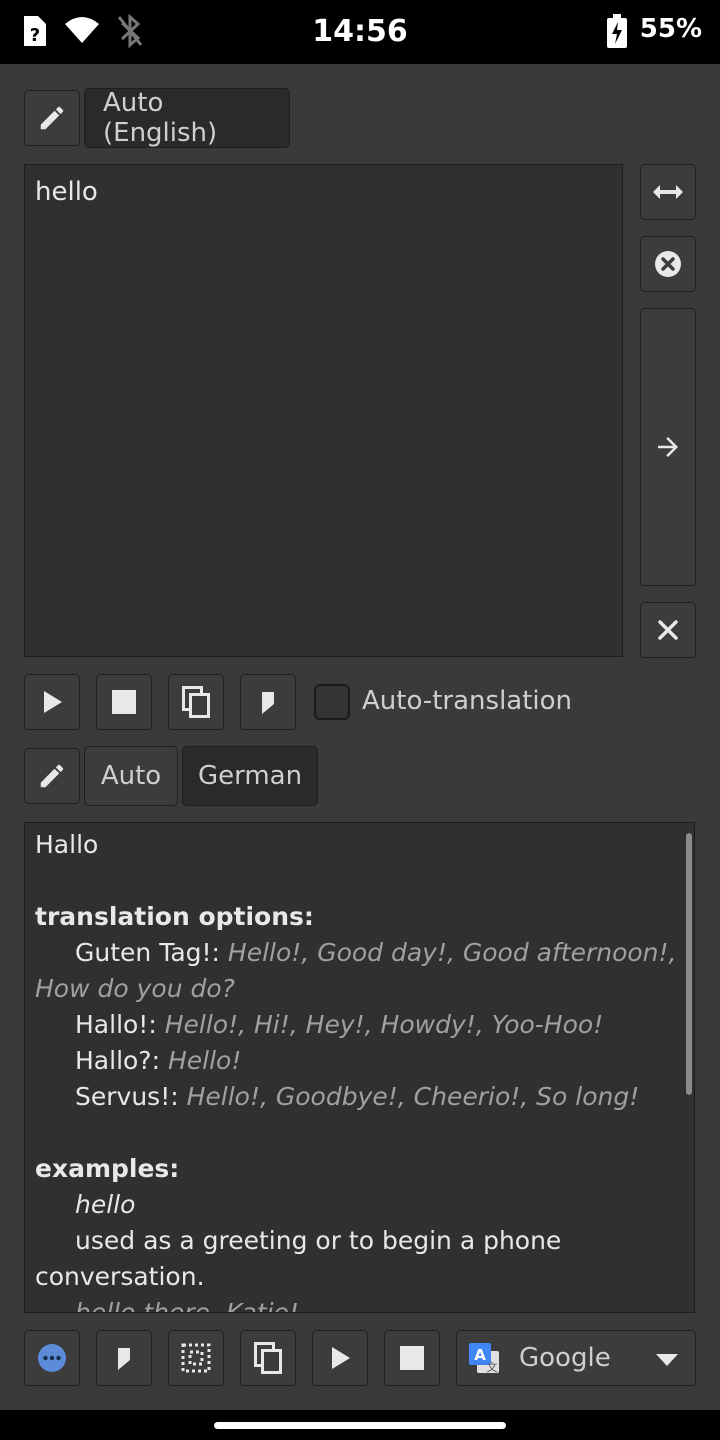 This screenshot has height=1440, width=720. What do you see at coordinates (359, 845) in the screenshot?
I see `translation-main: Hallo` at bounding box center [359, 845].